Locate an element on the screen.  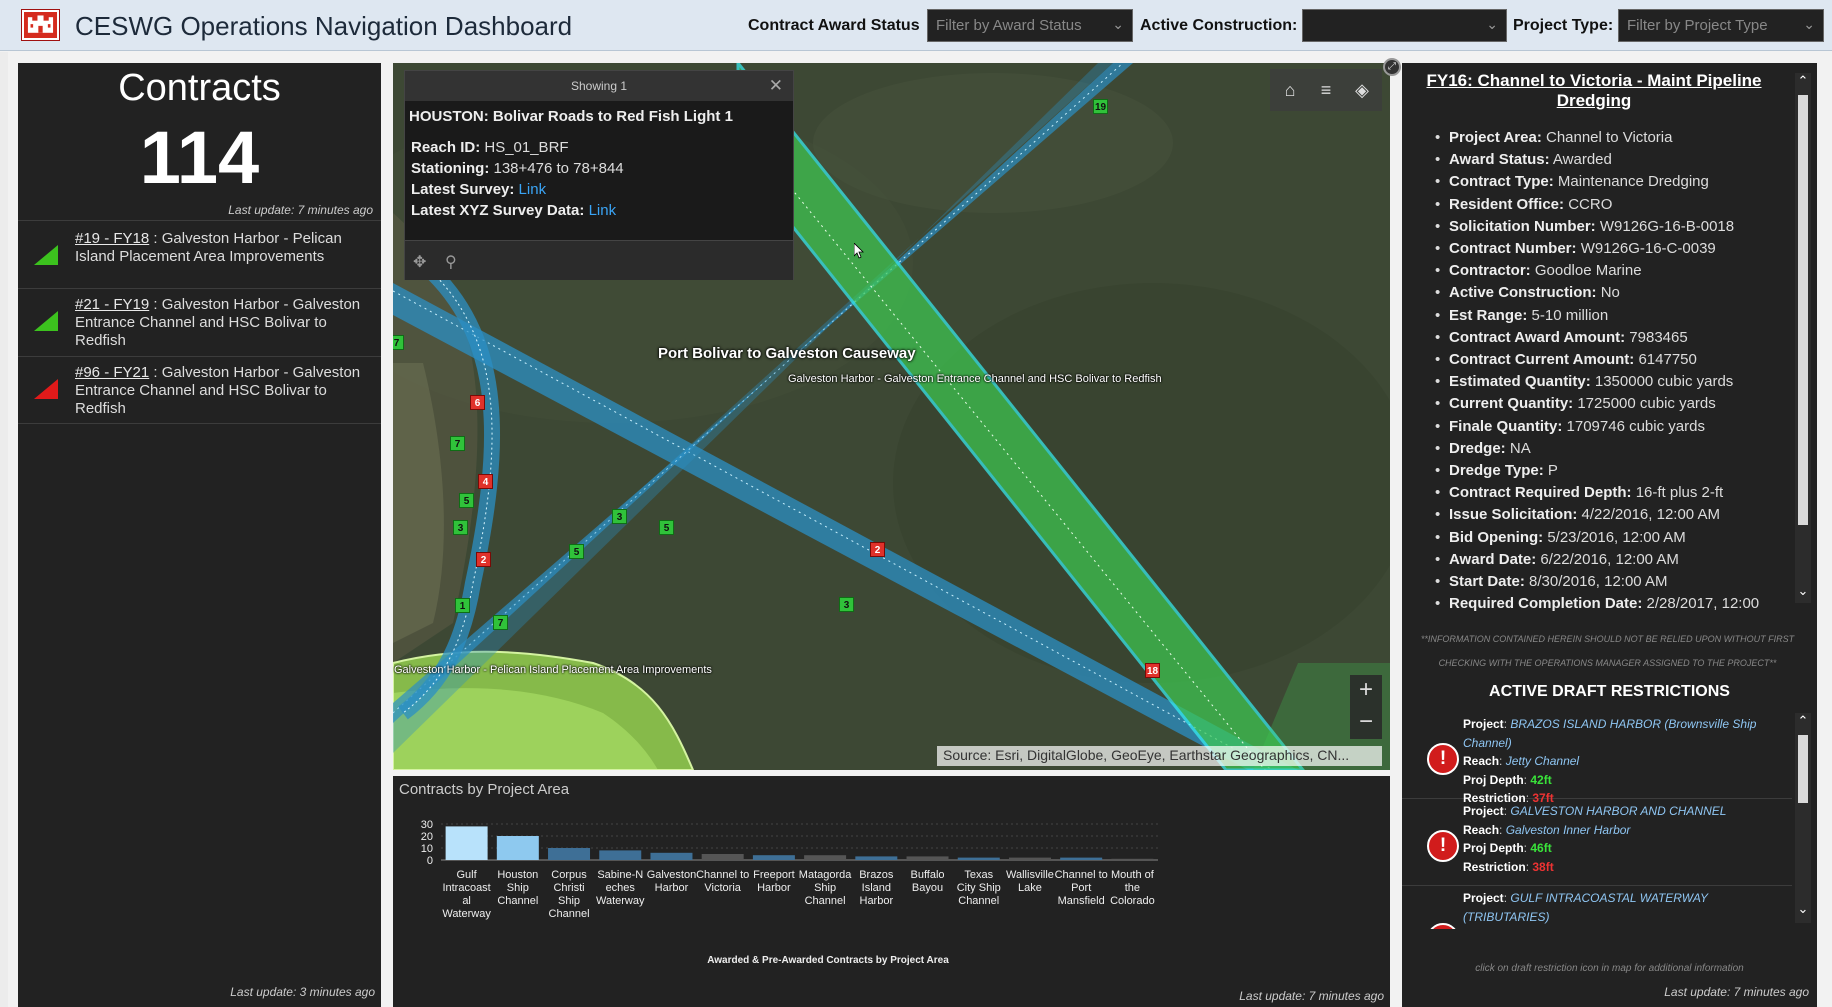
detail-label: Finale Quantity: is located at coordinates (1506, 426).